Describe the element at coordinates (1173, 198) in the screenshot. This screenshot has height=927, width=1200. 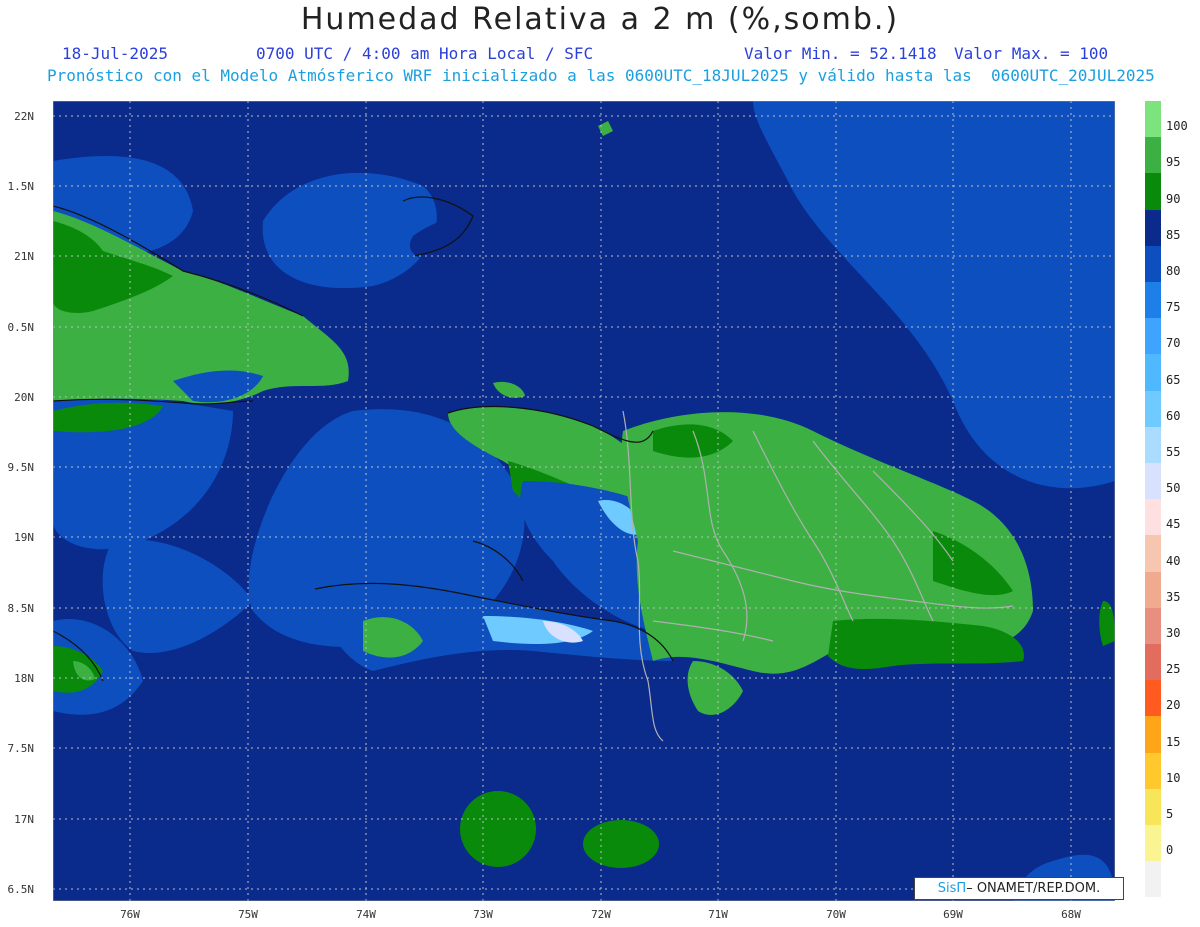
I see `legend-label: 90` at that location.